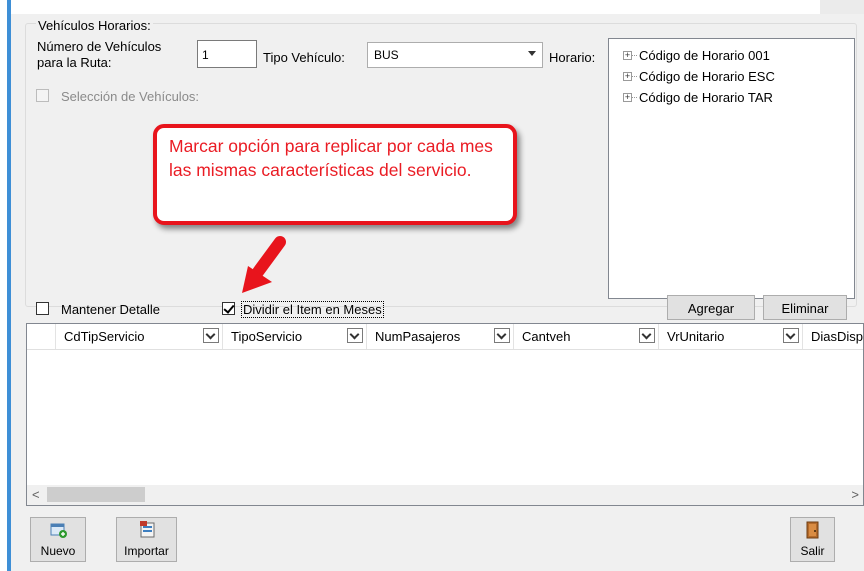 The width and height of the screenshot is (864, 571). What do you see at coordinates (586, 336) in the screenshot?
I see `column-header-cantveh: Cantveh` at bounding box center [586, 336].